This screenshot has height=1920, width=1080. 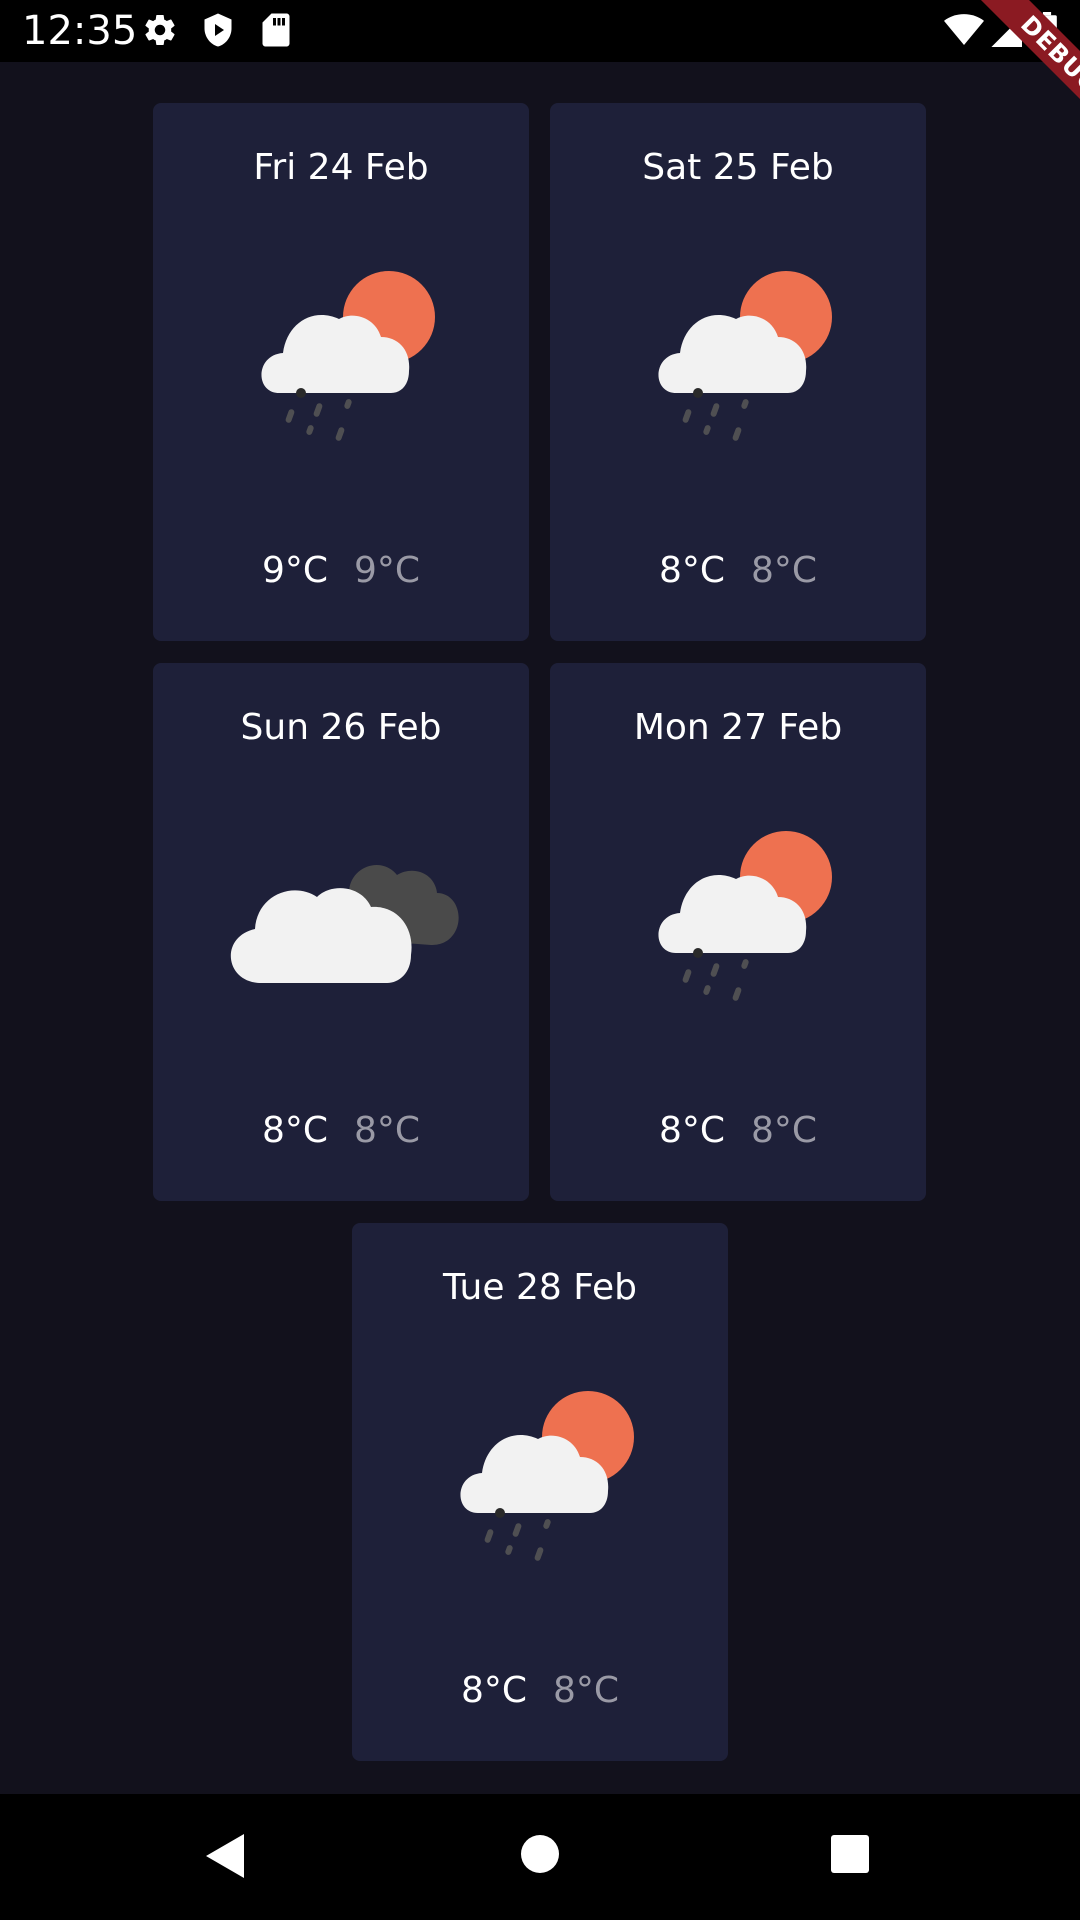 I want to click on wifi-icon, so click(x=964, y=32).